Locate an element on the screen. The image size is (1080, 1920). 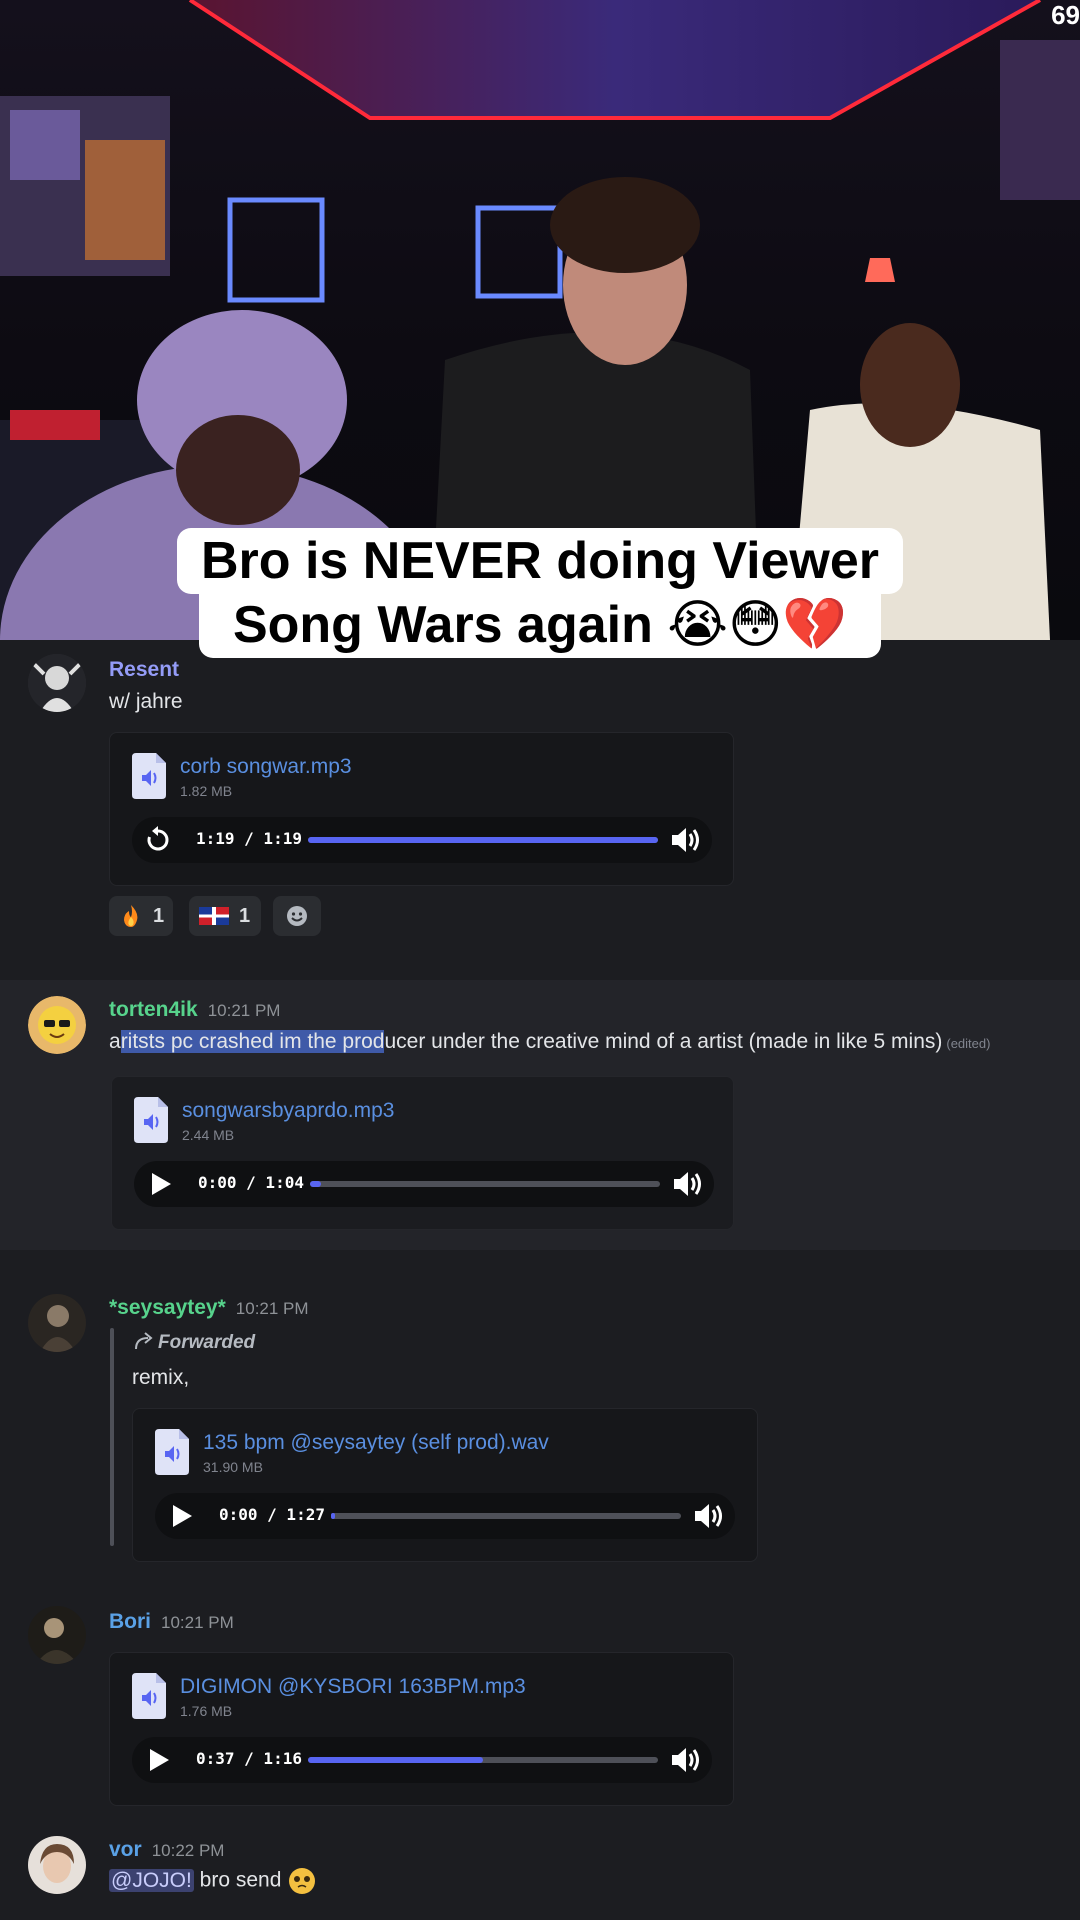
audio-player: 0:37 / 1:16 is located at coordinates (422, 1760).